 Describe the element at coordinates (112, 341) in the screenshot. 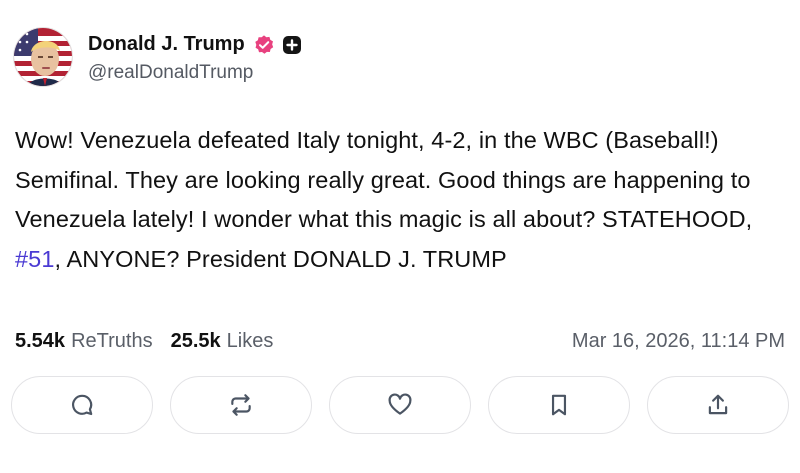

I see `retruths-label: ReTruths` at that location.